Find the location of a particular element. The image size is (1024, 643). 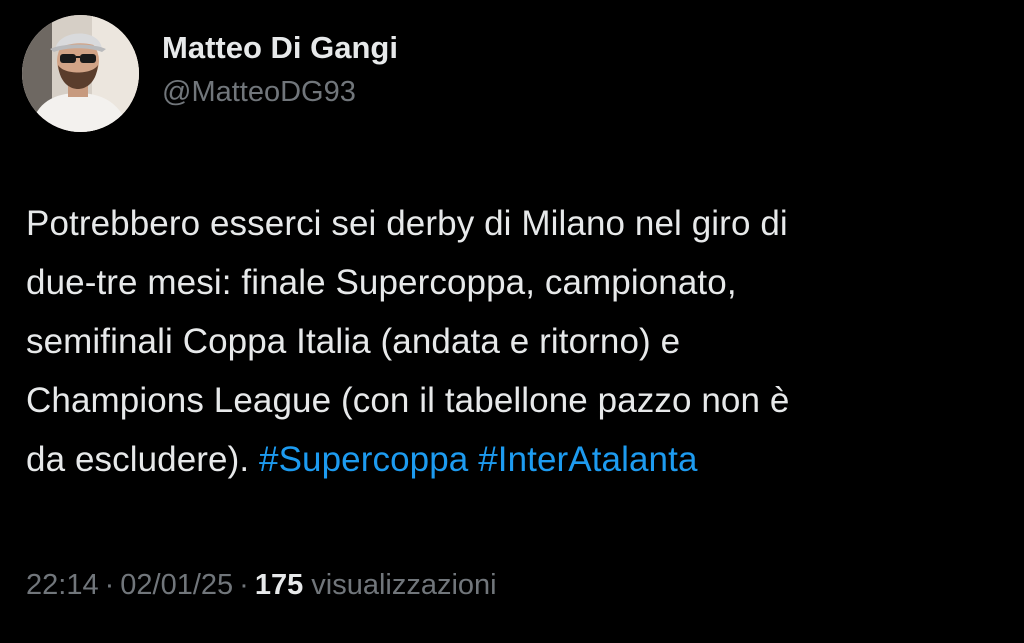

views-count: 175 is located at coordinates (279, 585).